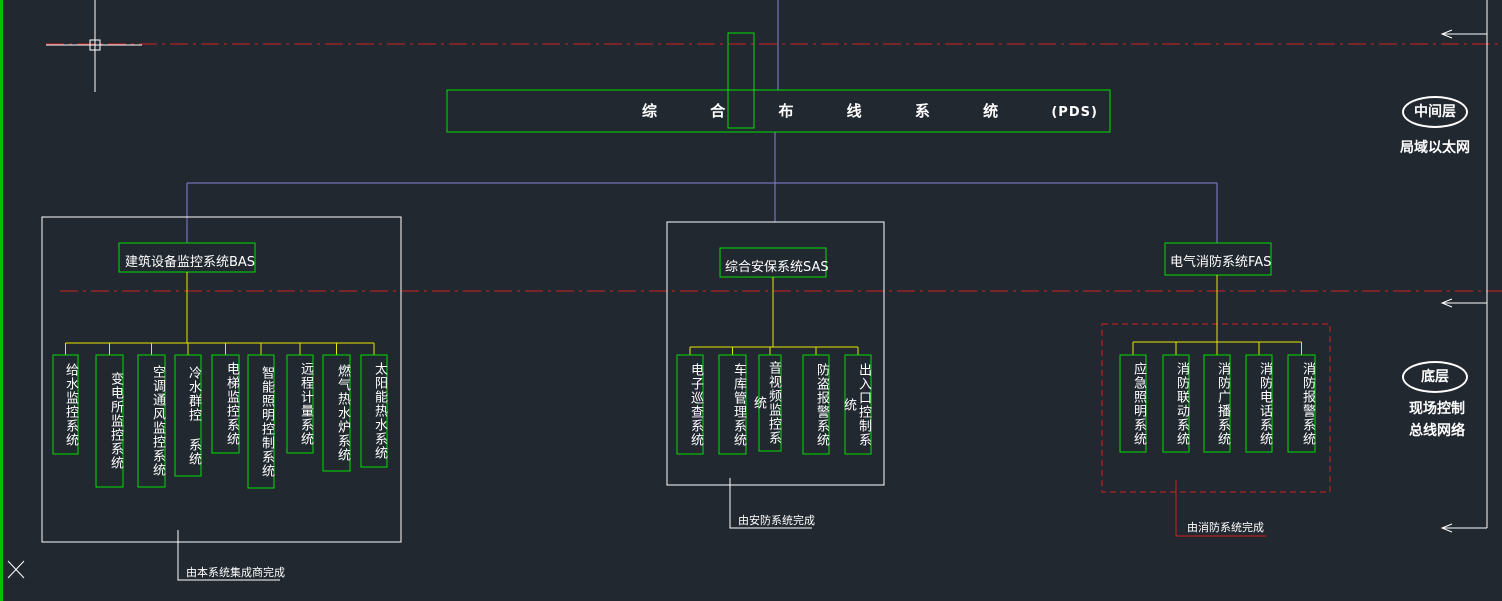 The image size is (1502, 601). Describe the element at coordinates (821, 404) in the screenshot. I see `sas-child-label: 防盗报警系统` at that location.